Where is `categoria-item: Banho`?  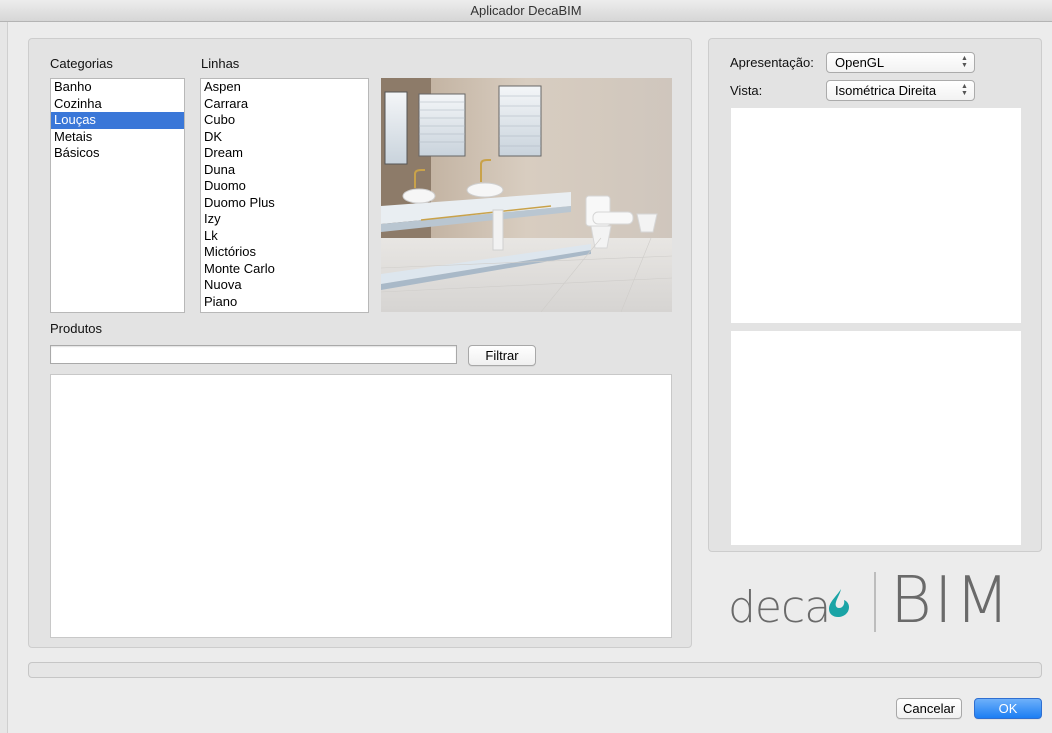 categoria-item: Banho is located at coordinates (117, 87).